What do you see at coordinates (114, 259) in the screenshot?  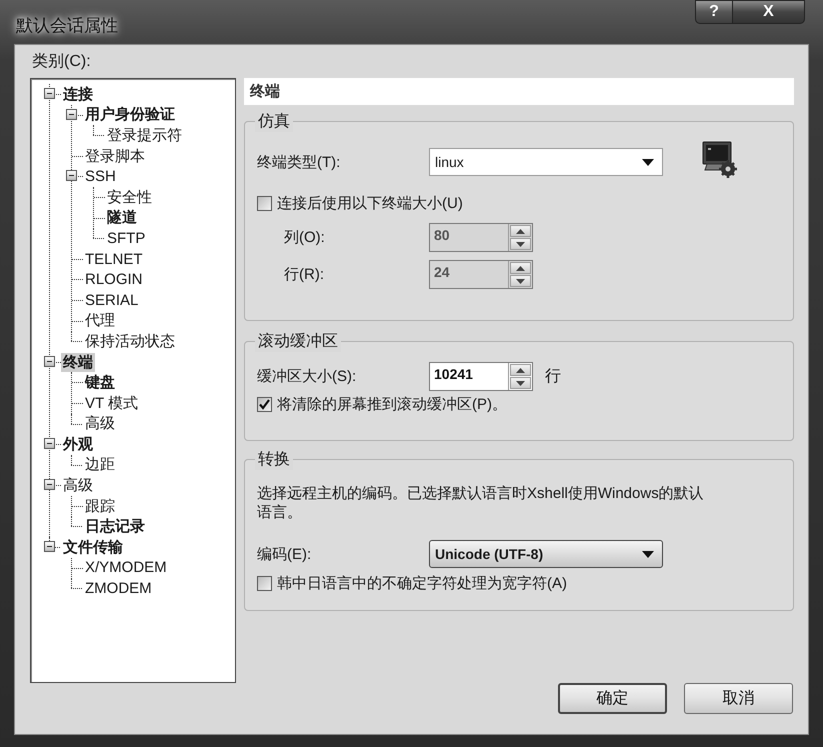 I see `tree-item: TELNET` at bounding box center [114, 259].